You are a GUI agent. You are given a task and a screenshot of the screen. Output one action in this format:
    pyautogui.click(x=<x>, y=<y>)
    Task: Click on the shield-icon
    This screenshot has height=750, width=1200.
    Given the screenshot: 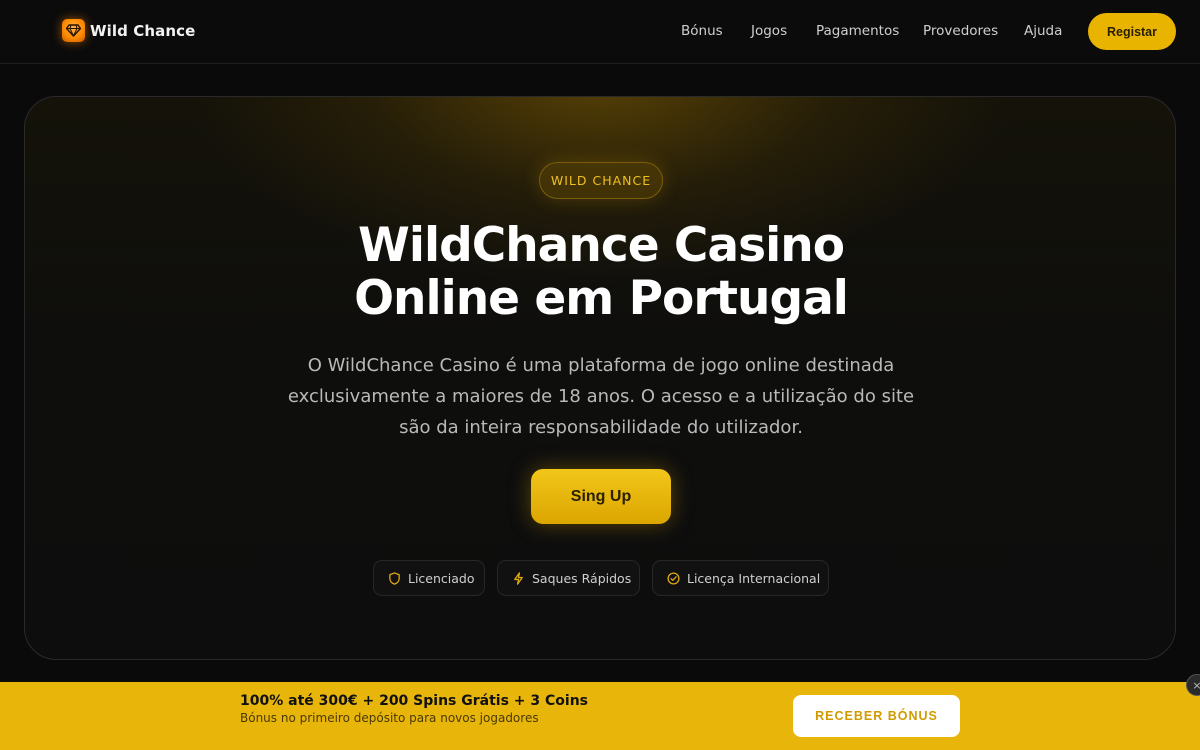 What is the action you would take?
    pyautogui.click(x=394, y=578)
    